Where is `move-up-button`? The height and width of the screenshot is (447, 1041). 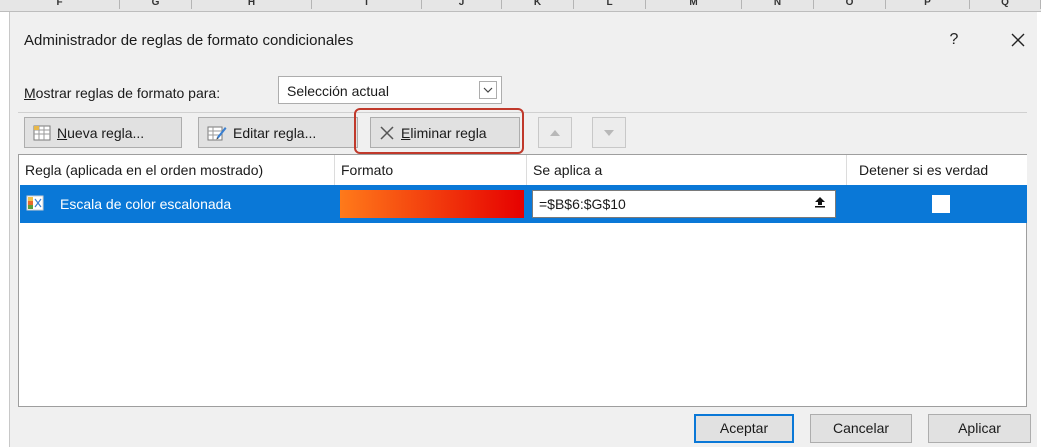 move-up-button is located at coordinates (555, 132).